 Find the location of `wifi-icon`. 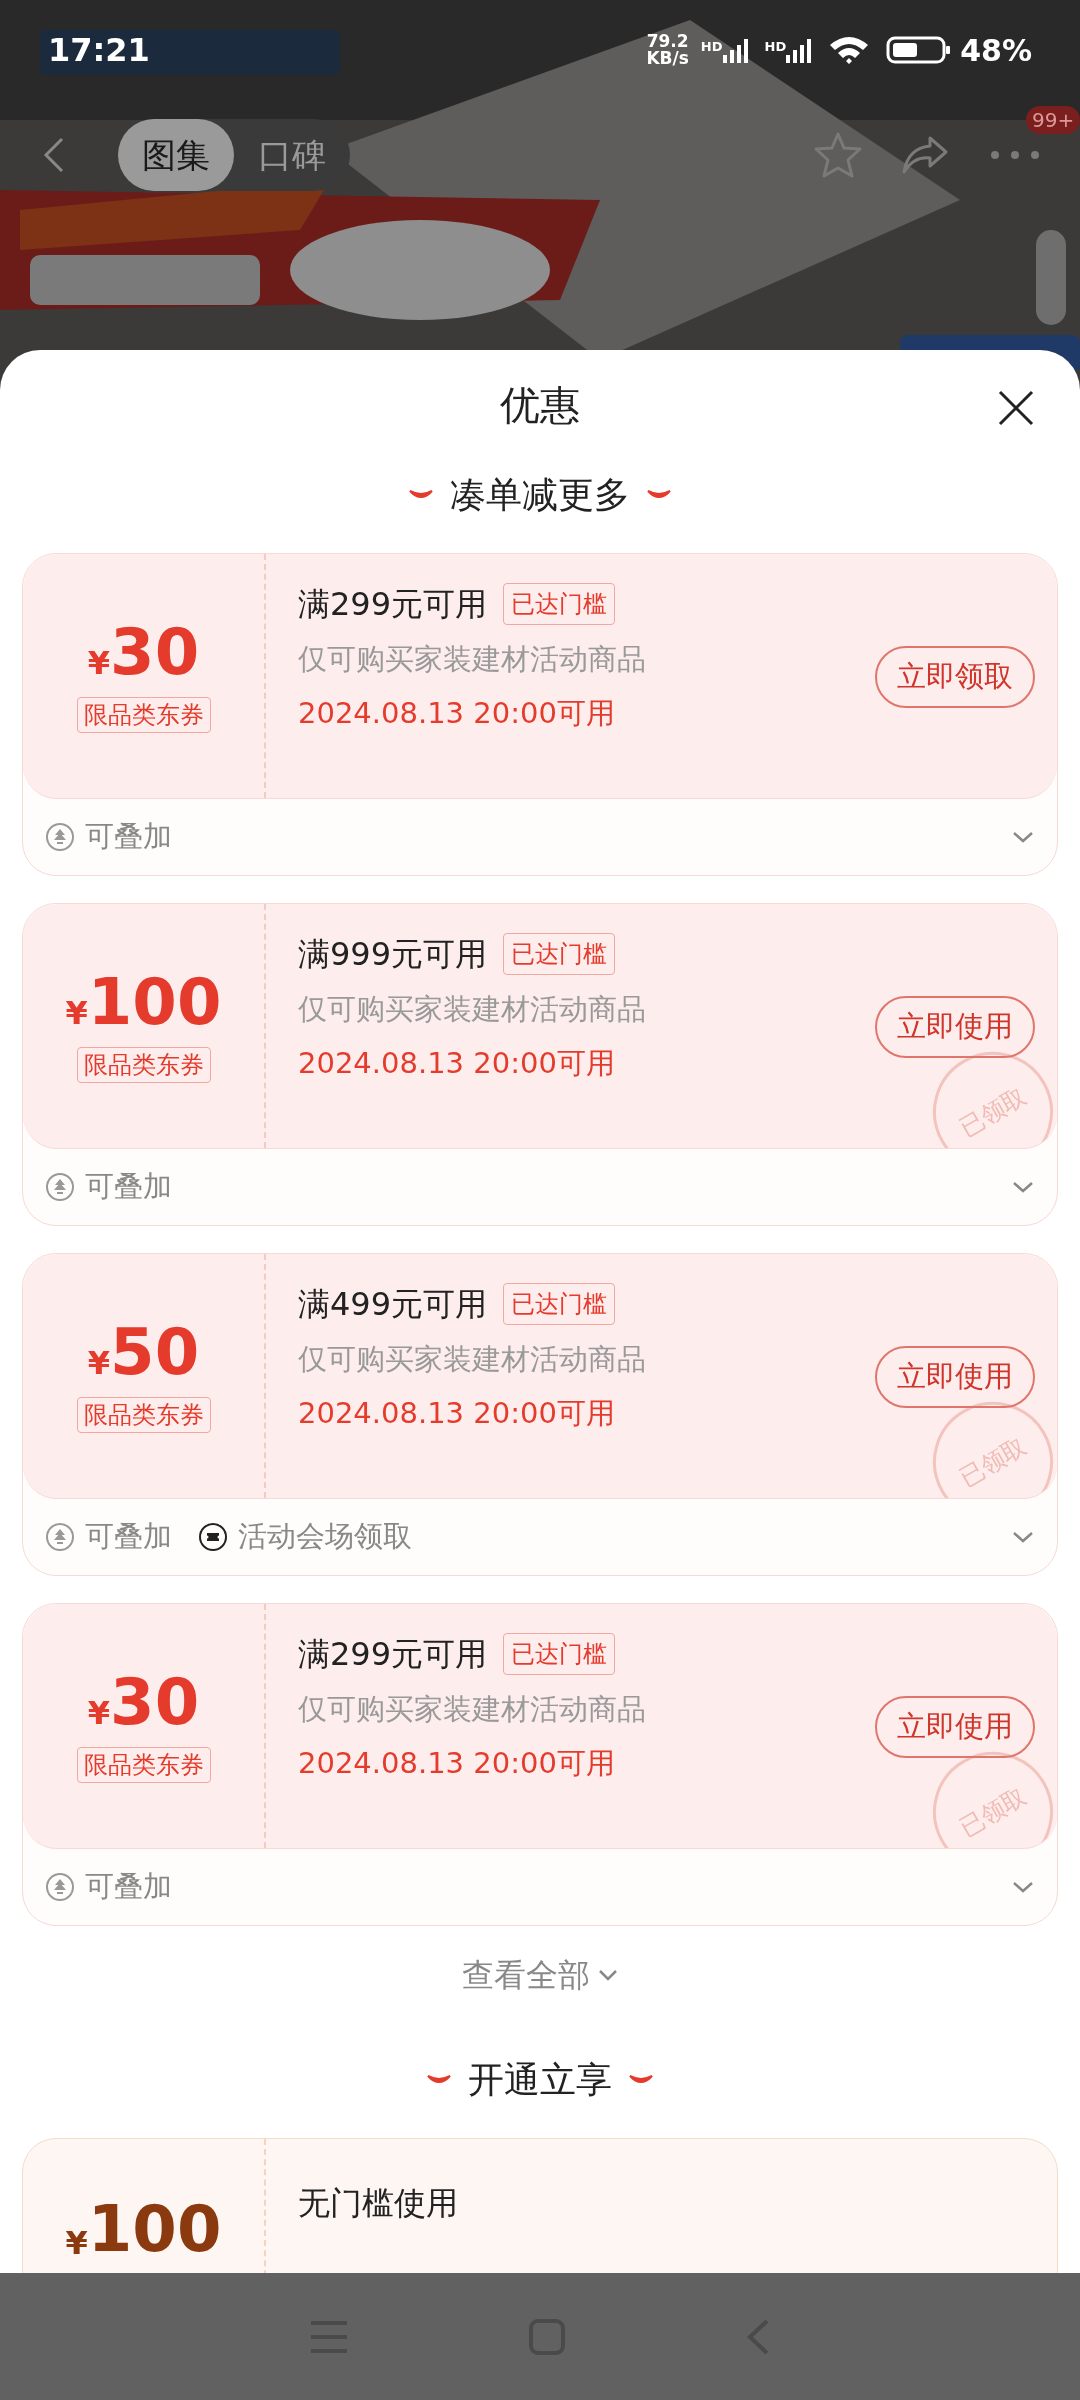

wifi-icon is located at coordinates (849, 50).